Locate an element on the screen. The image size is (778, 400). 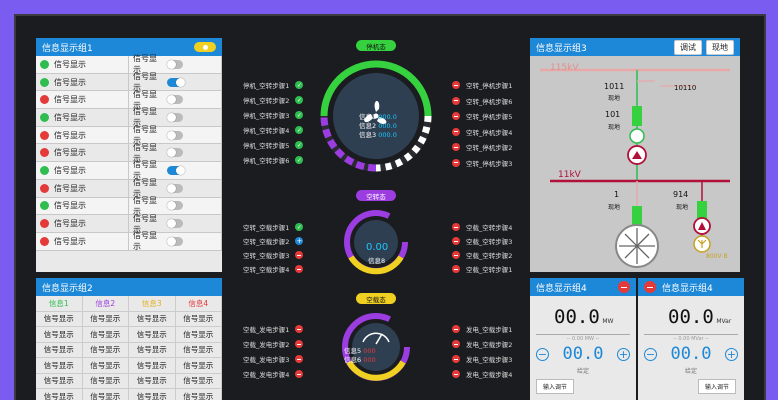
step-label: 空转_空载步骤2 is located at coordinates (266, 242).